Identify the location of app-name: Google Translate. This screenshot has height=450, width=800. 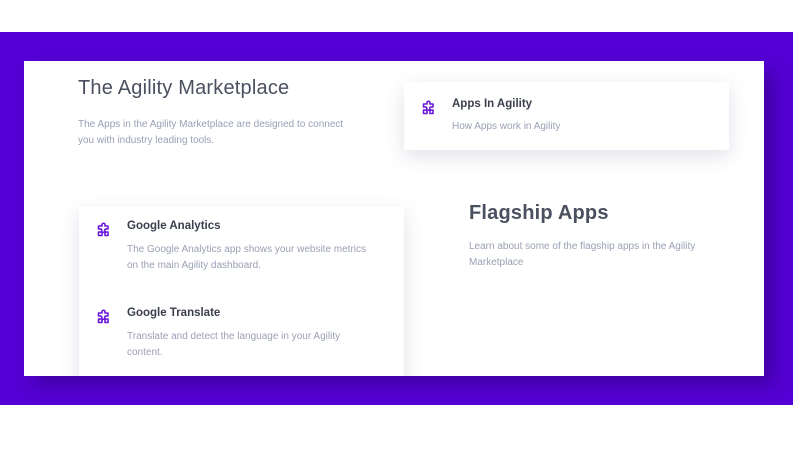
(173, 313).